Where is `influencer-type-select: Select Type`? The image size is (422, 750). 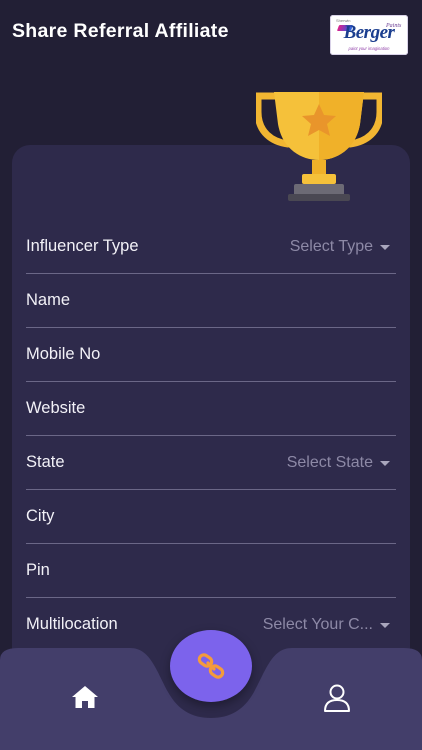 influencer-type-select: Select Type is located at coordinates (340, 247).